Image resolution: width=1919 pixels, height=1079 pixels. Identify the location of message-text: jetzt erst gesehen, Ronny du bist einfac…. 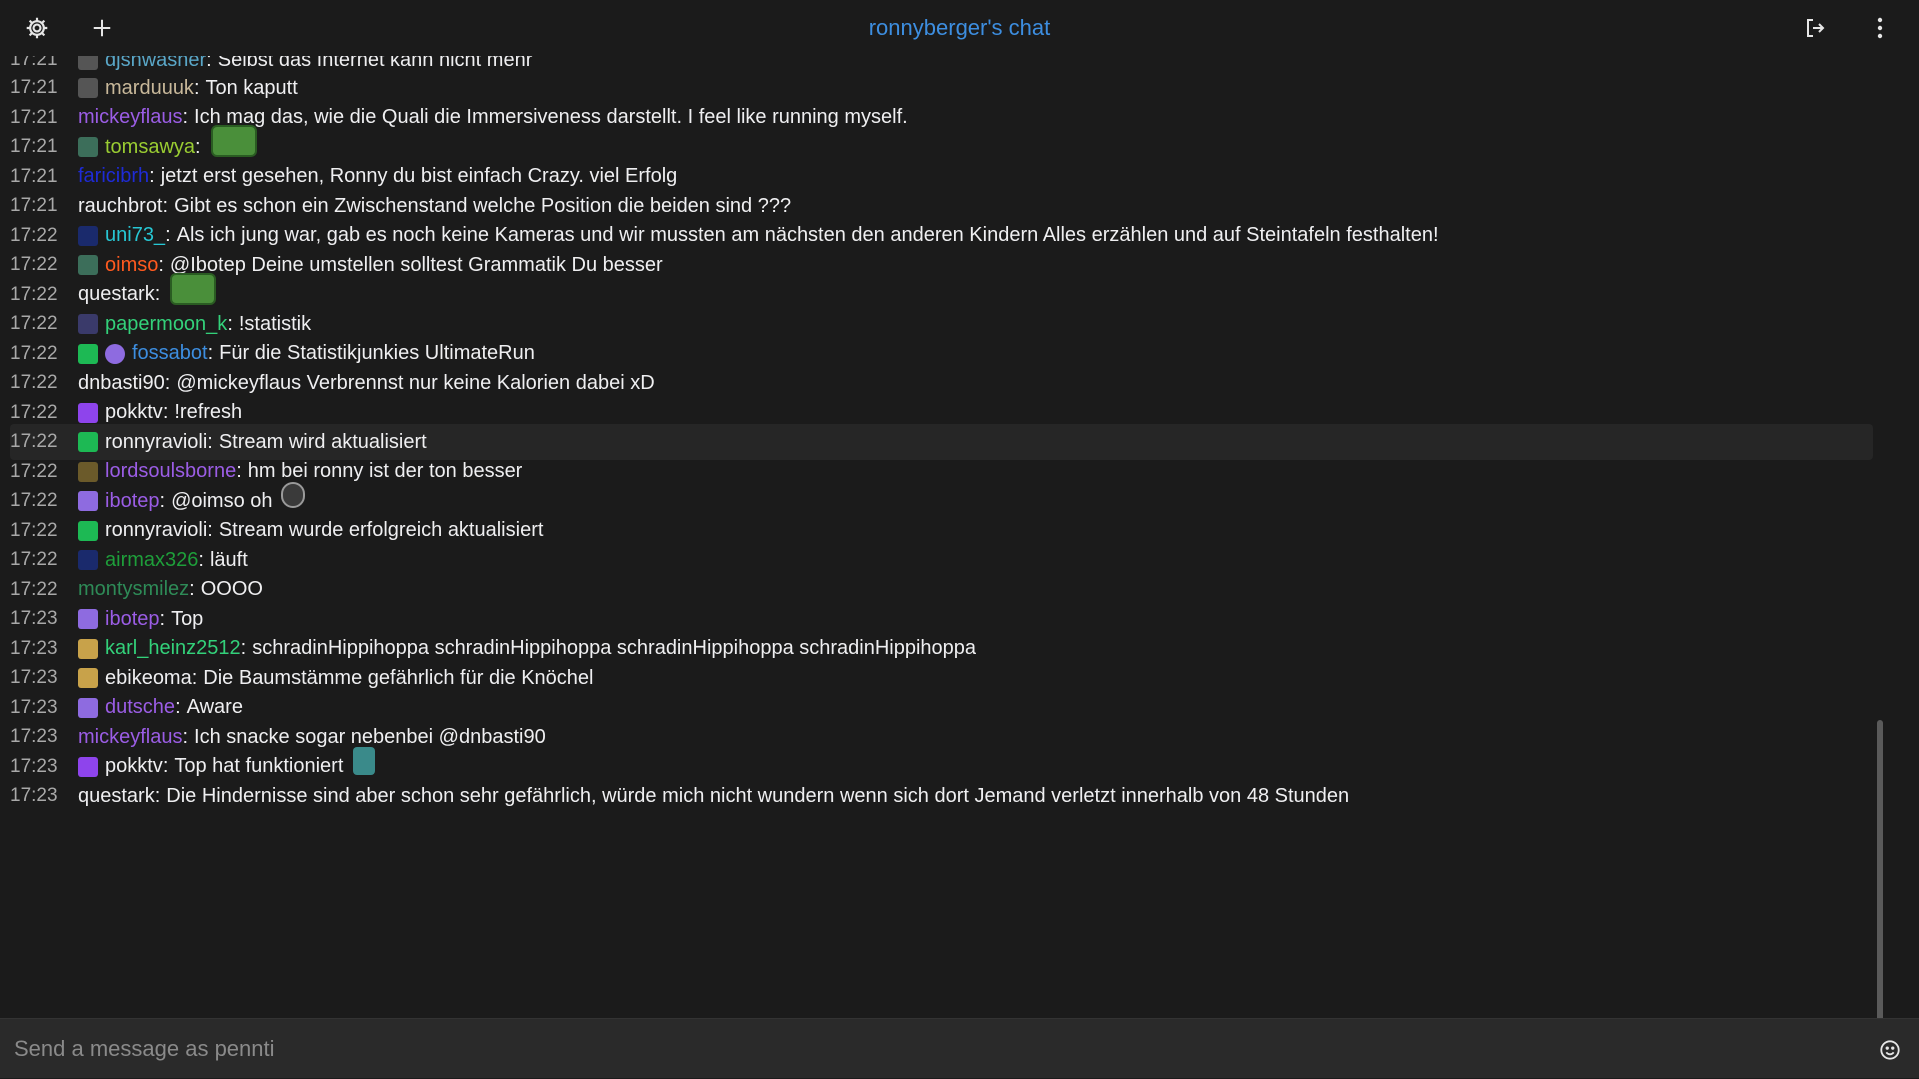
(419, 176).